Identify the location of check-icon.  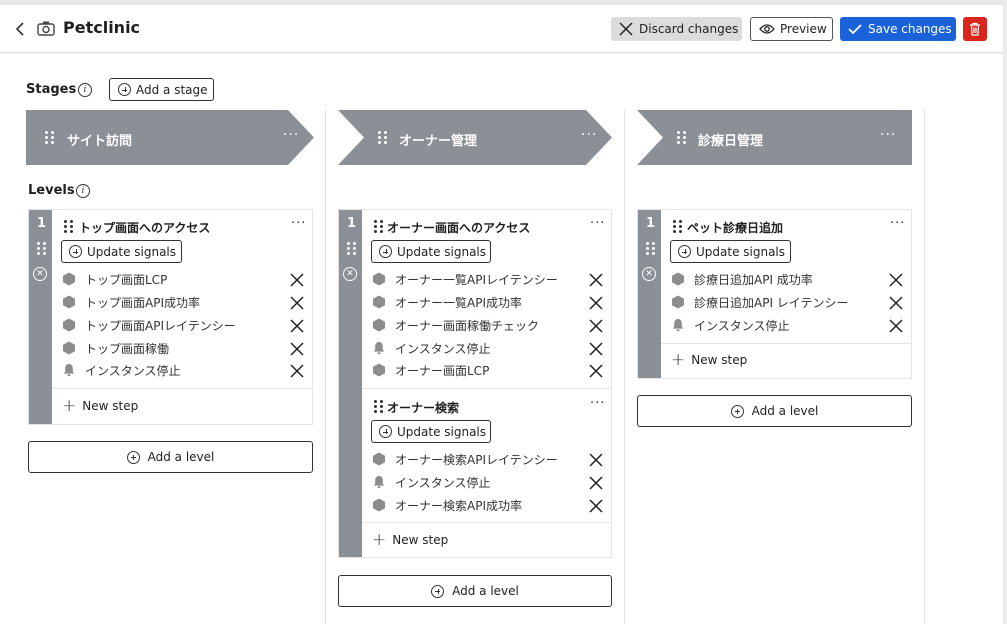
(855, 29).